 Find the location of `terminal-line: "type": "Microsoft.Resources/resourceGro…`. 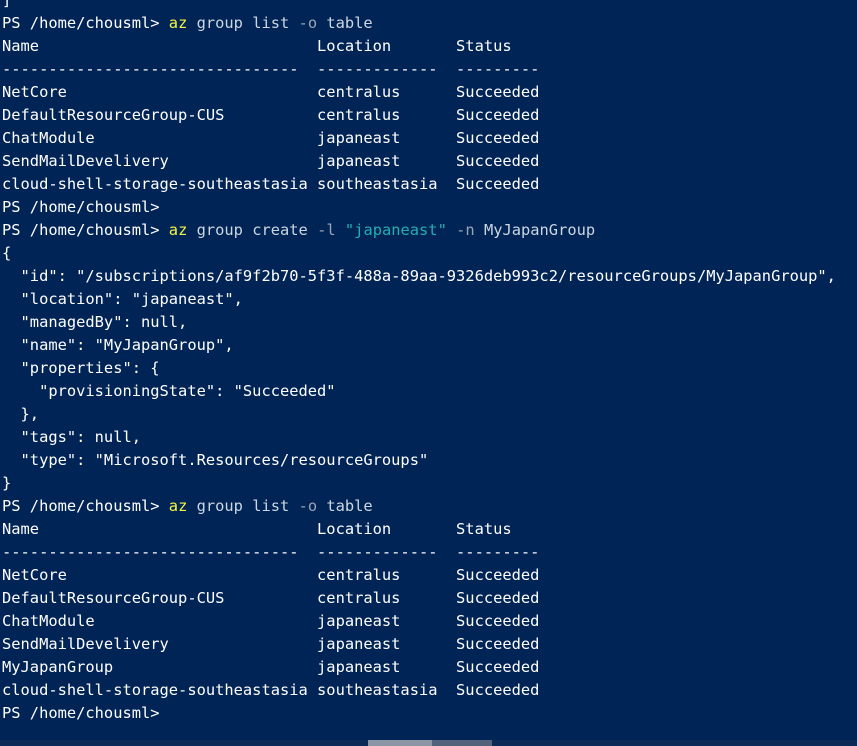

terminal-line: "type": "Microsoft.Resources/resourceGro… is located at coordinates (215, 460).